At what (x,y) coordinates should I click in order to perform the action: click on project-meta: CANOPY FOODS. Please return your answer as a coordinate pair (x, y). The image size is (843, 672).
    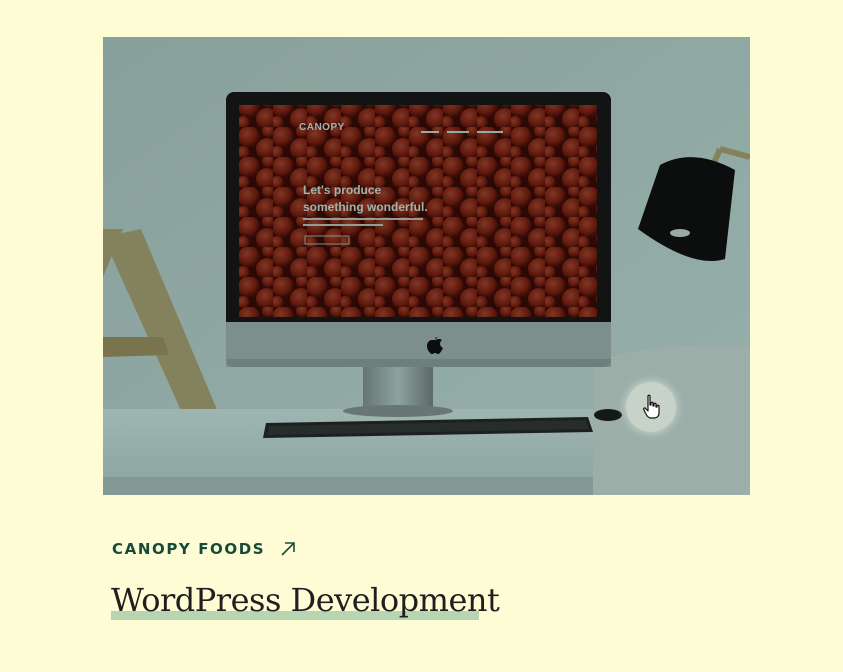
    Looking at the image, I should click on (204, 549).